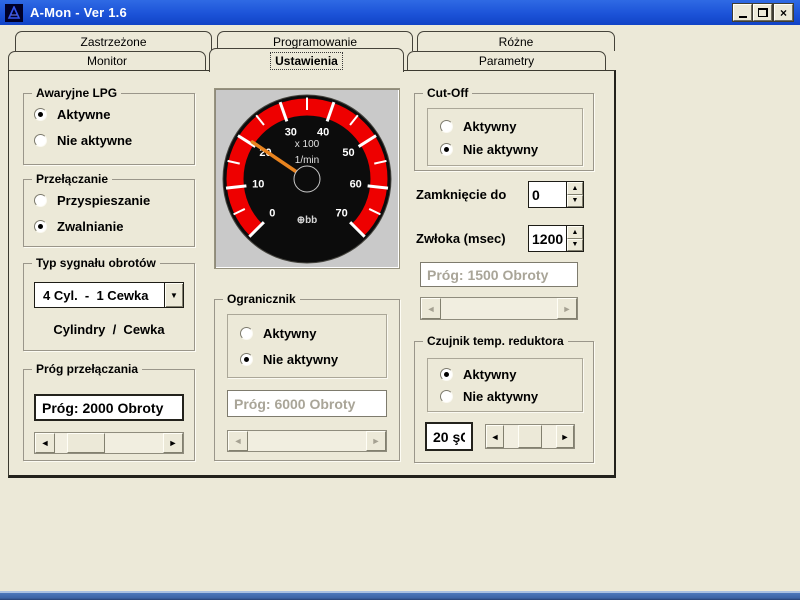 The image size is (800, 600). What do you see at coordinates (342, 214) in the screenshot?
I see `svg-text: 70` at bounding box center [342, 214].